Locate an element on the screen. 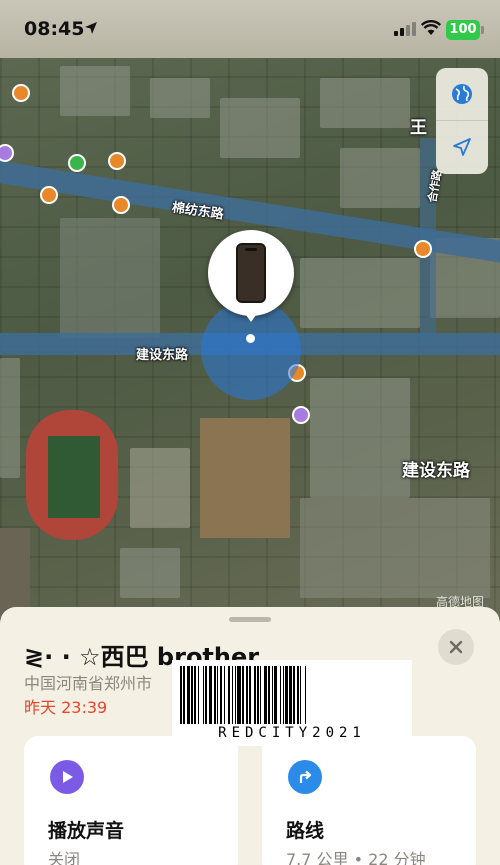  globe-icon is located at coordinates (462, 94).